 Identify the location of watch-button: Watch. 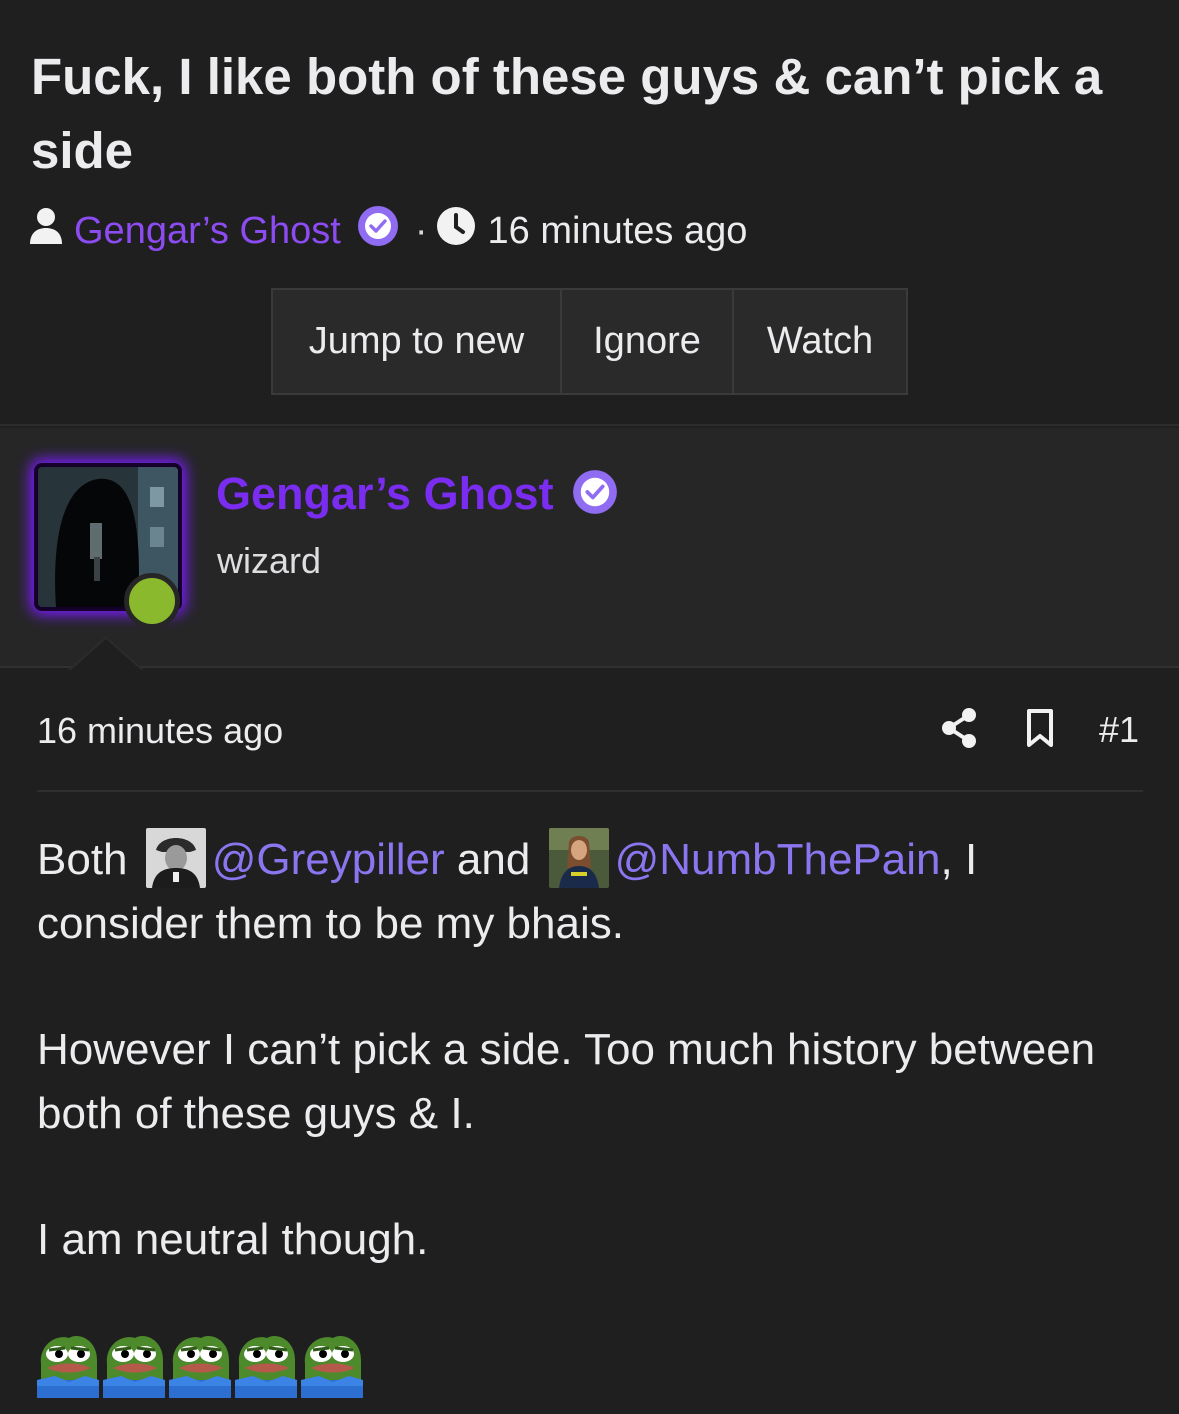
(820, 341).